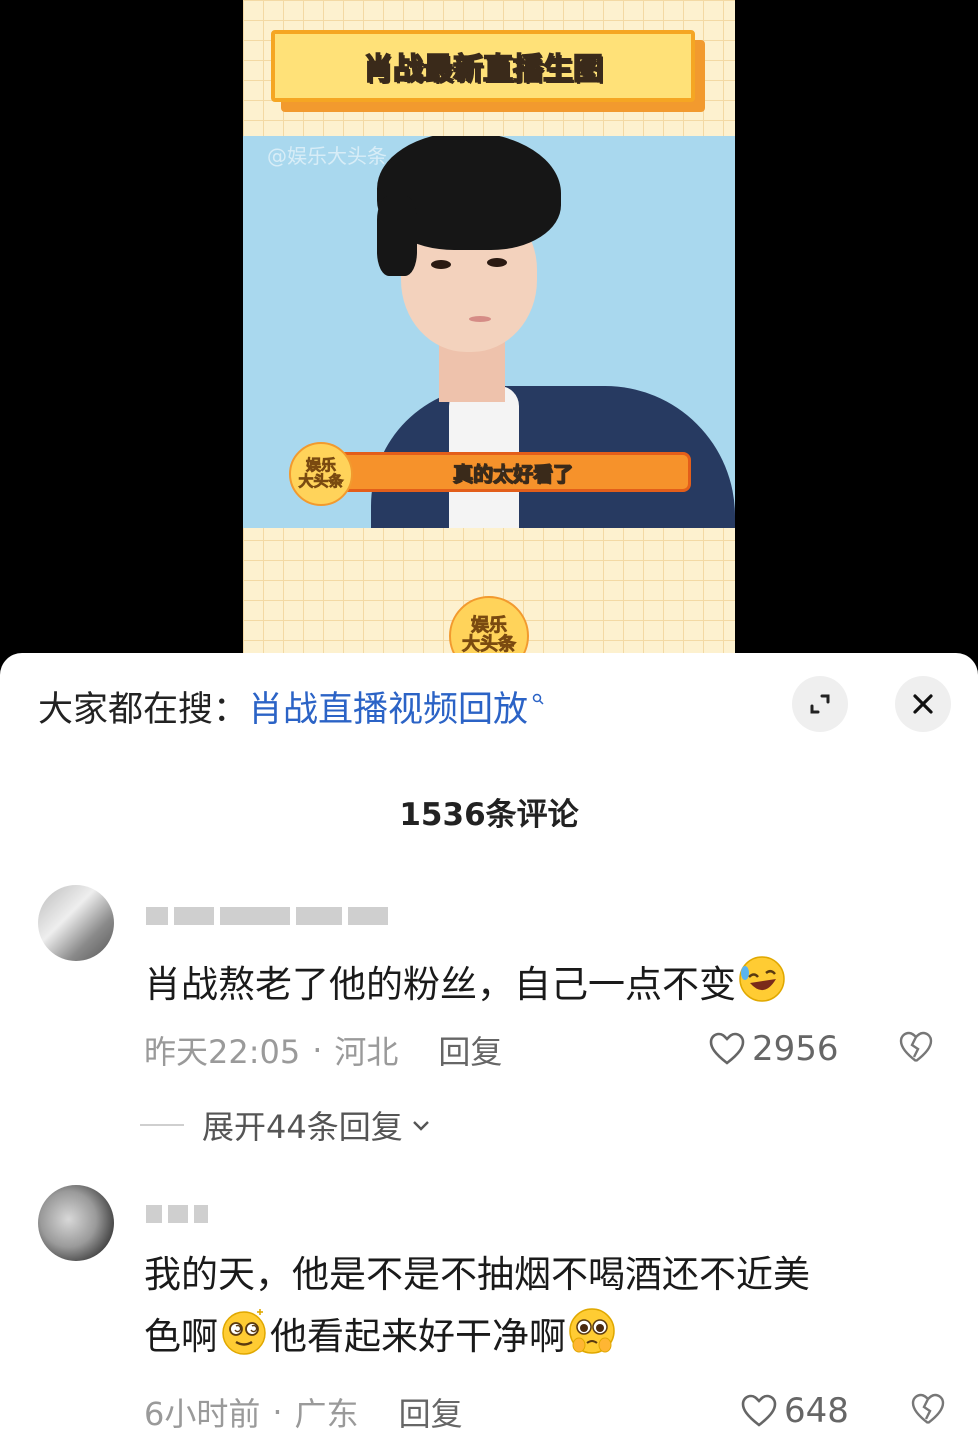  What do you see at coordinates (397, 236) in the screenshot?
I see `person-hair-side` at bounding box center [397, 236].